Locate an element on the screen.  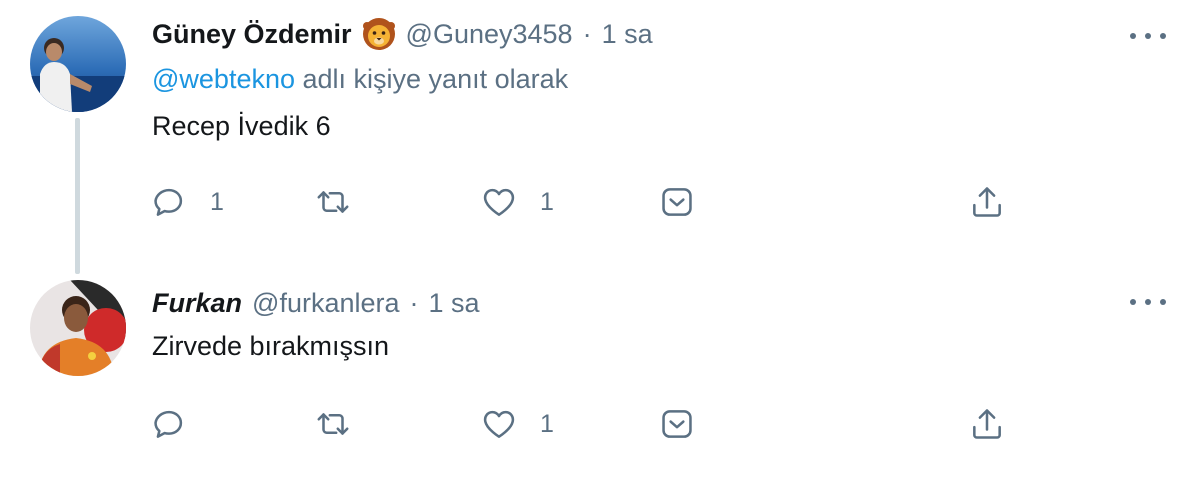
tweet-text: Recep İvedik 6 is located at coordinates (241, 126).